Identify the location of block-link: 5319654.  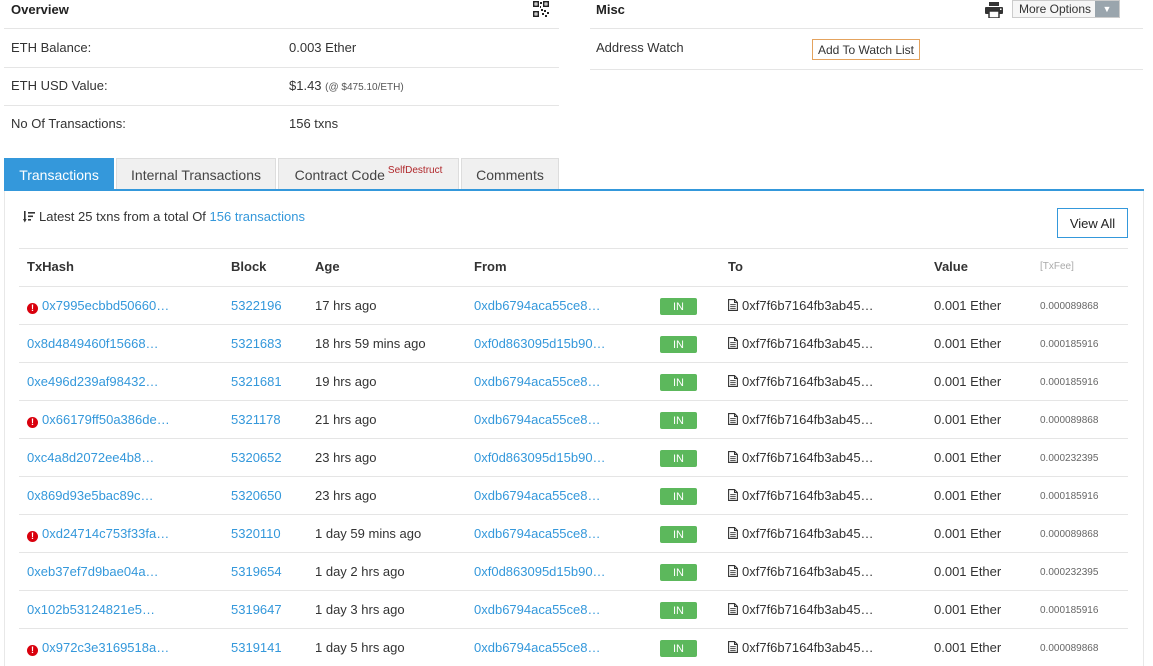
(256, 571).